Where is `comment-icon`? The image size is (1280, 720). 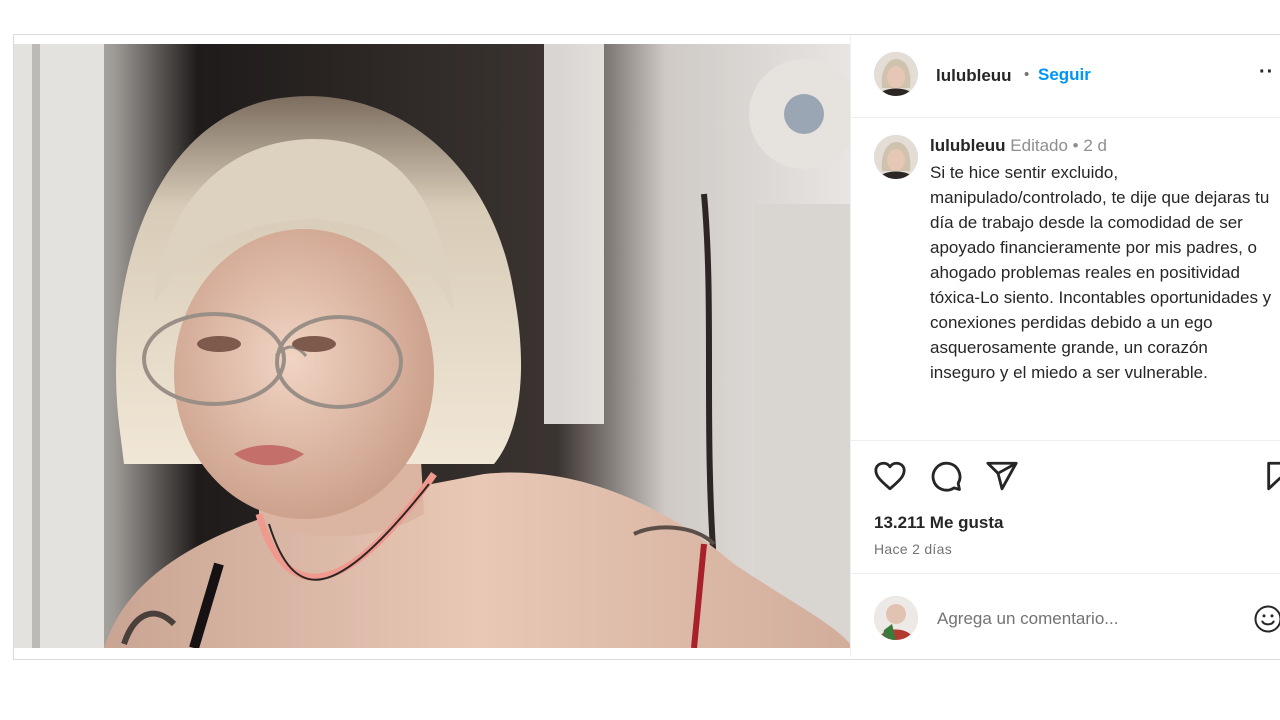
comment-icon is located at coordinates (946, 476).